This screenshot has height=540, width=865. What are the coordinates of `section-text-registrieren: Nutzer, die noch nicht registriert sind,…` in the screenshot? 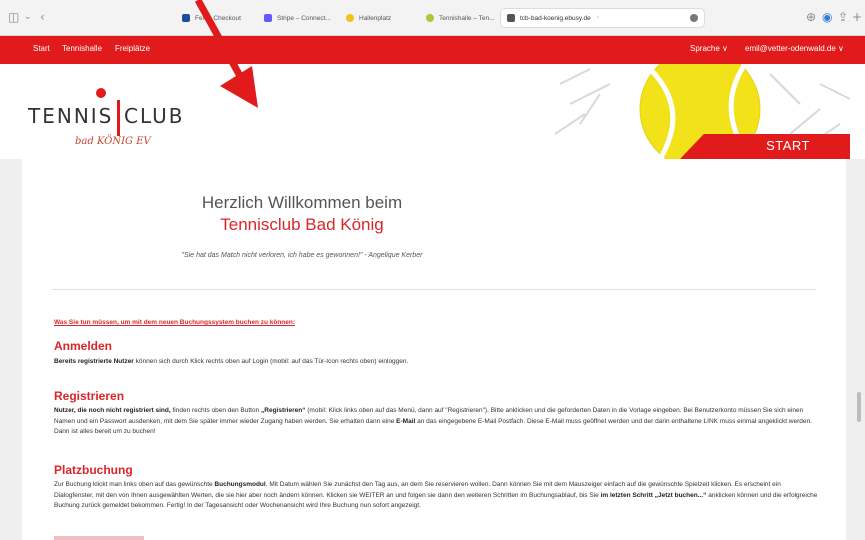 It's located at (436, 422).